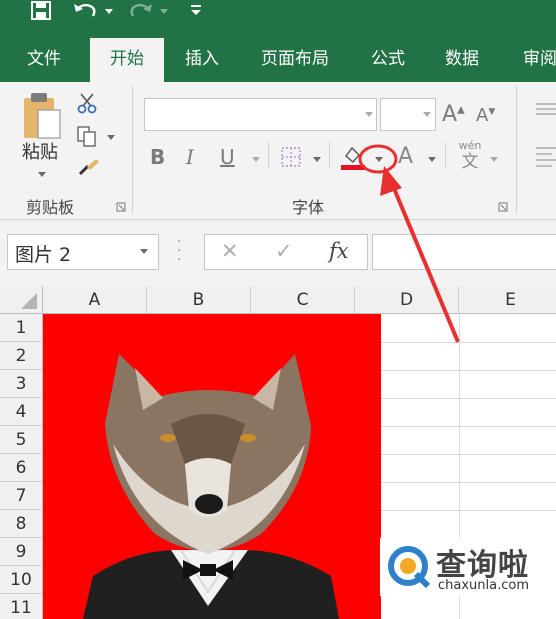 The width and height of the screenshot is (556, 619). What do you see at coordinates (427, 114) in the screenshot?
I see `font-size-dropdown-icon` at bounding box center [427, 114].